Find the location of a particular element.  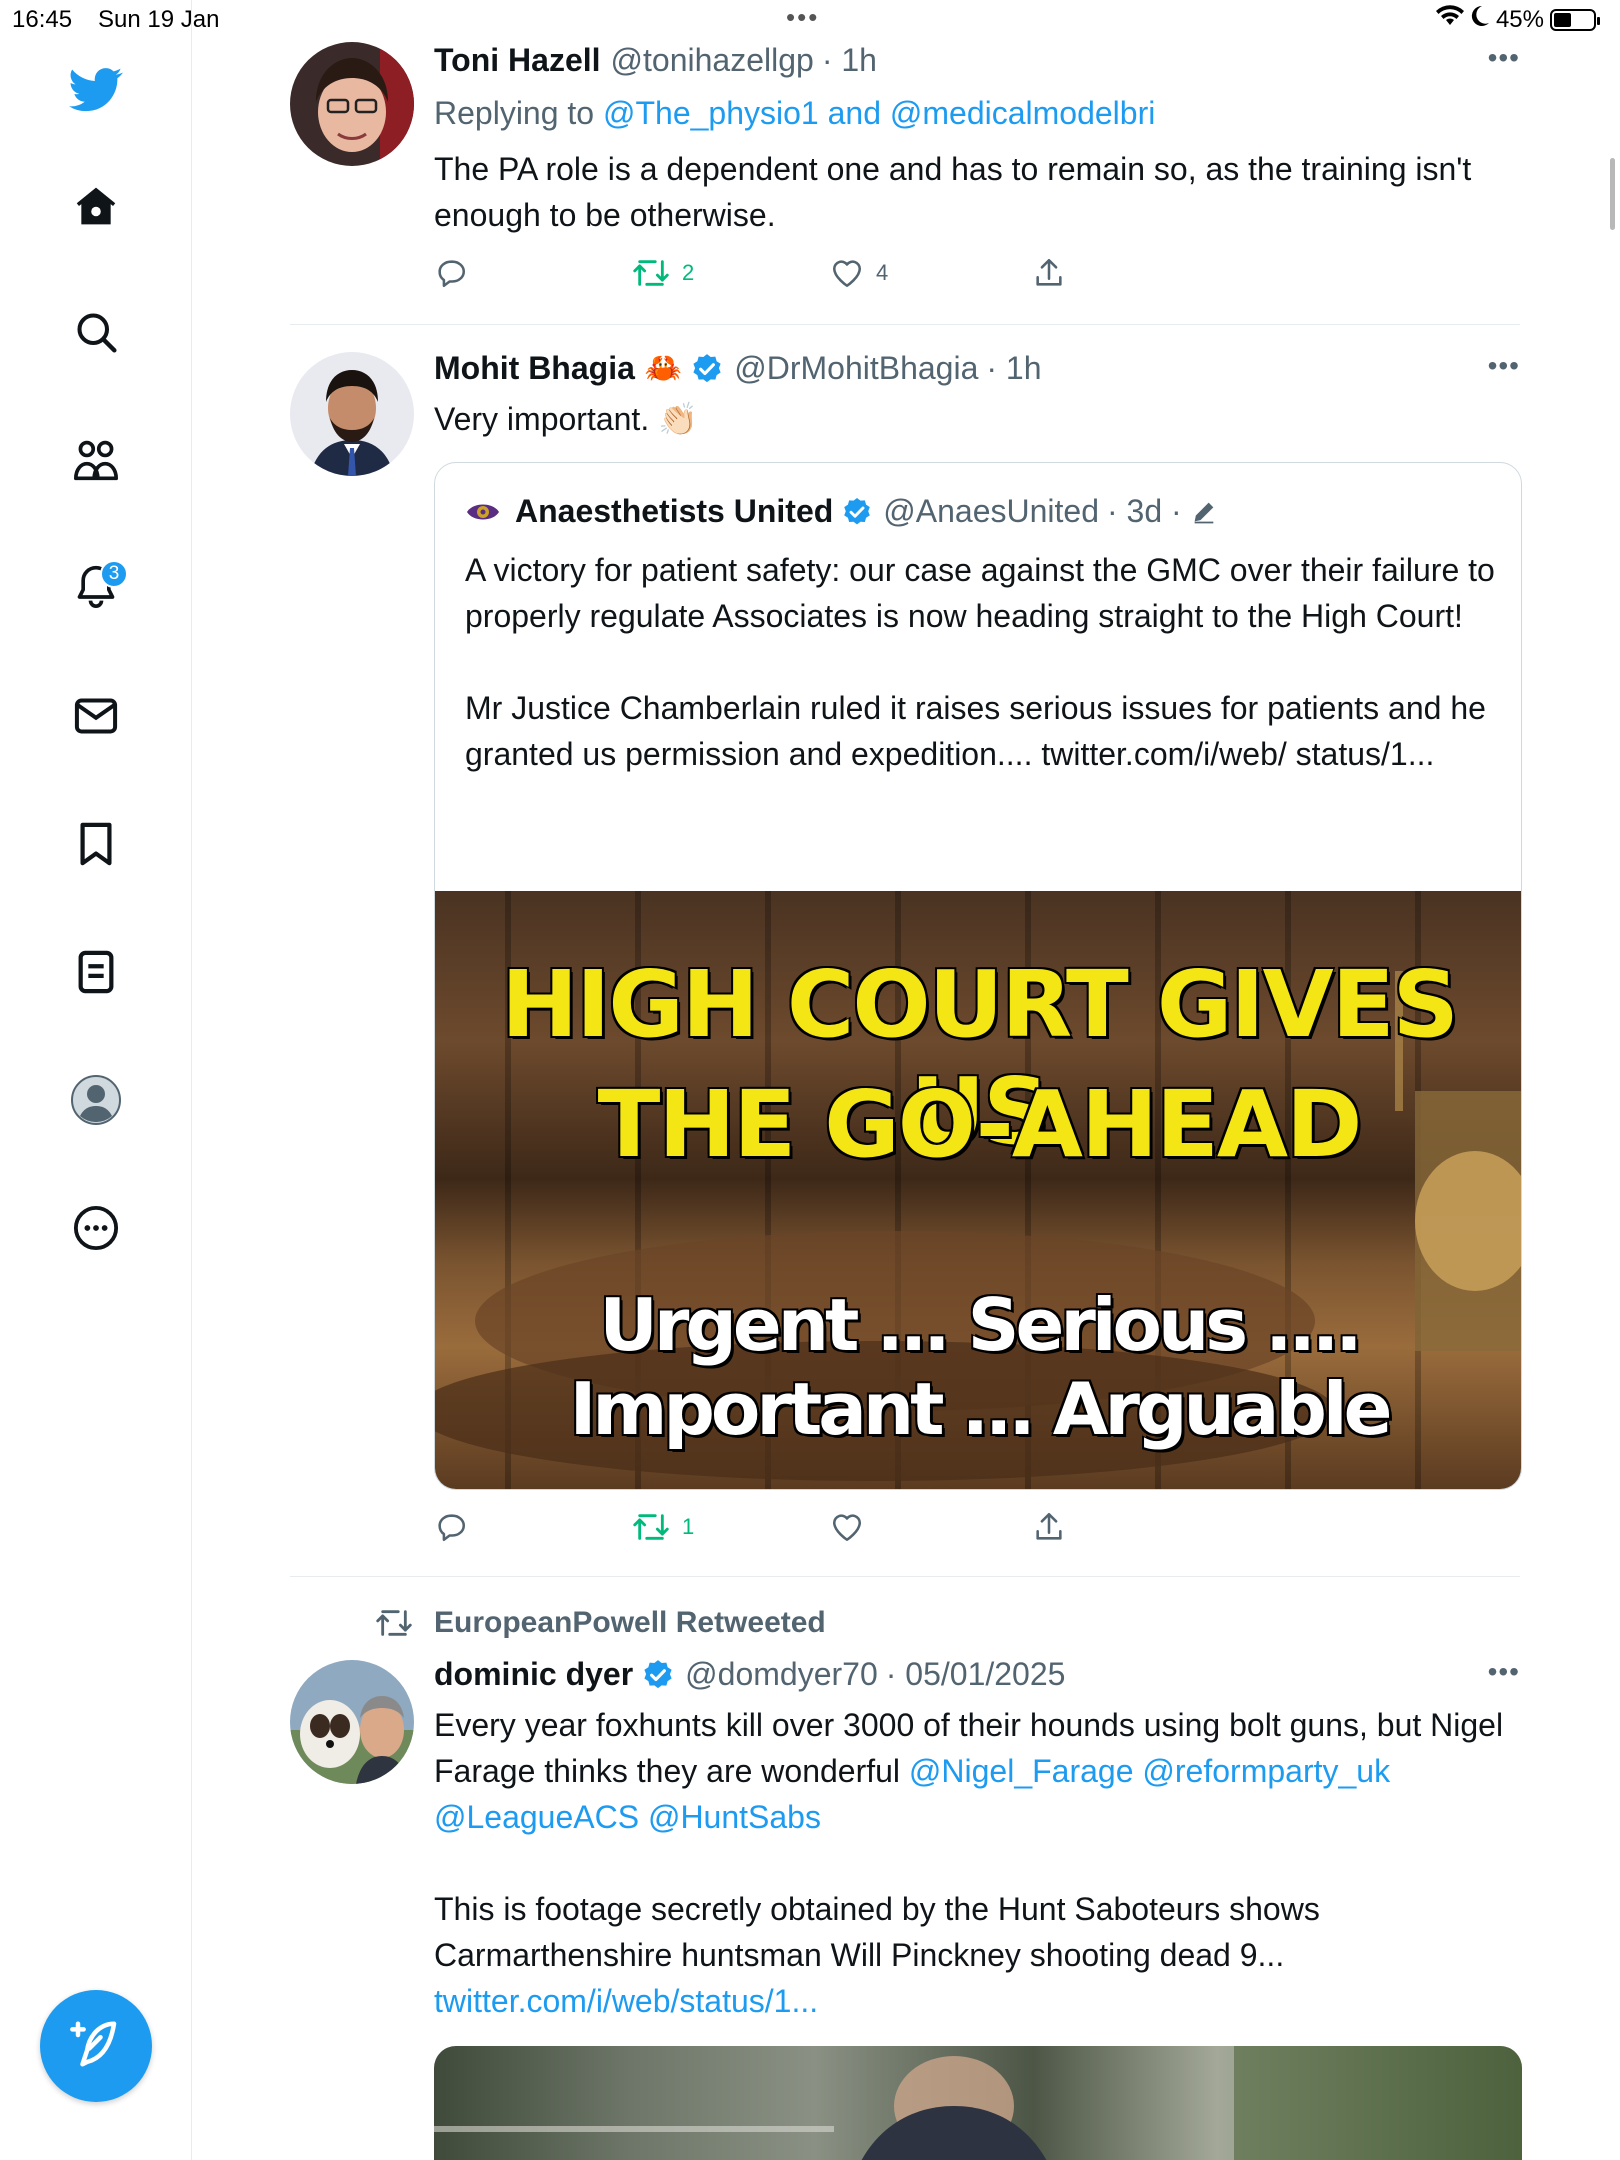

crab-emoji: 🦀 is located at coordinates (663, 368).